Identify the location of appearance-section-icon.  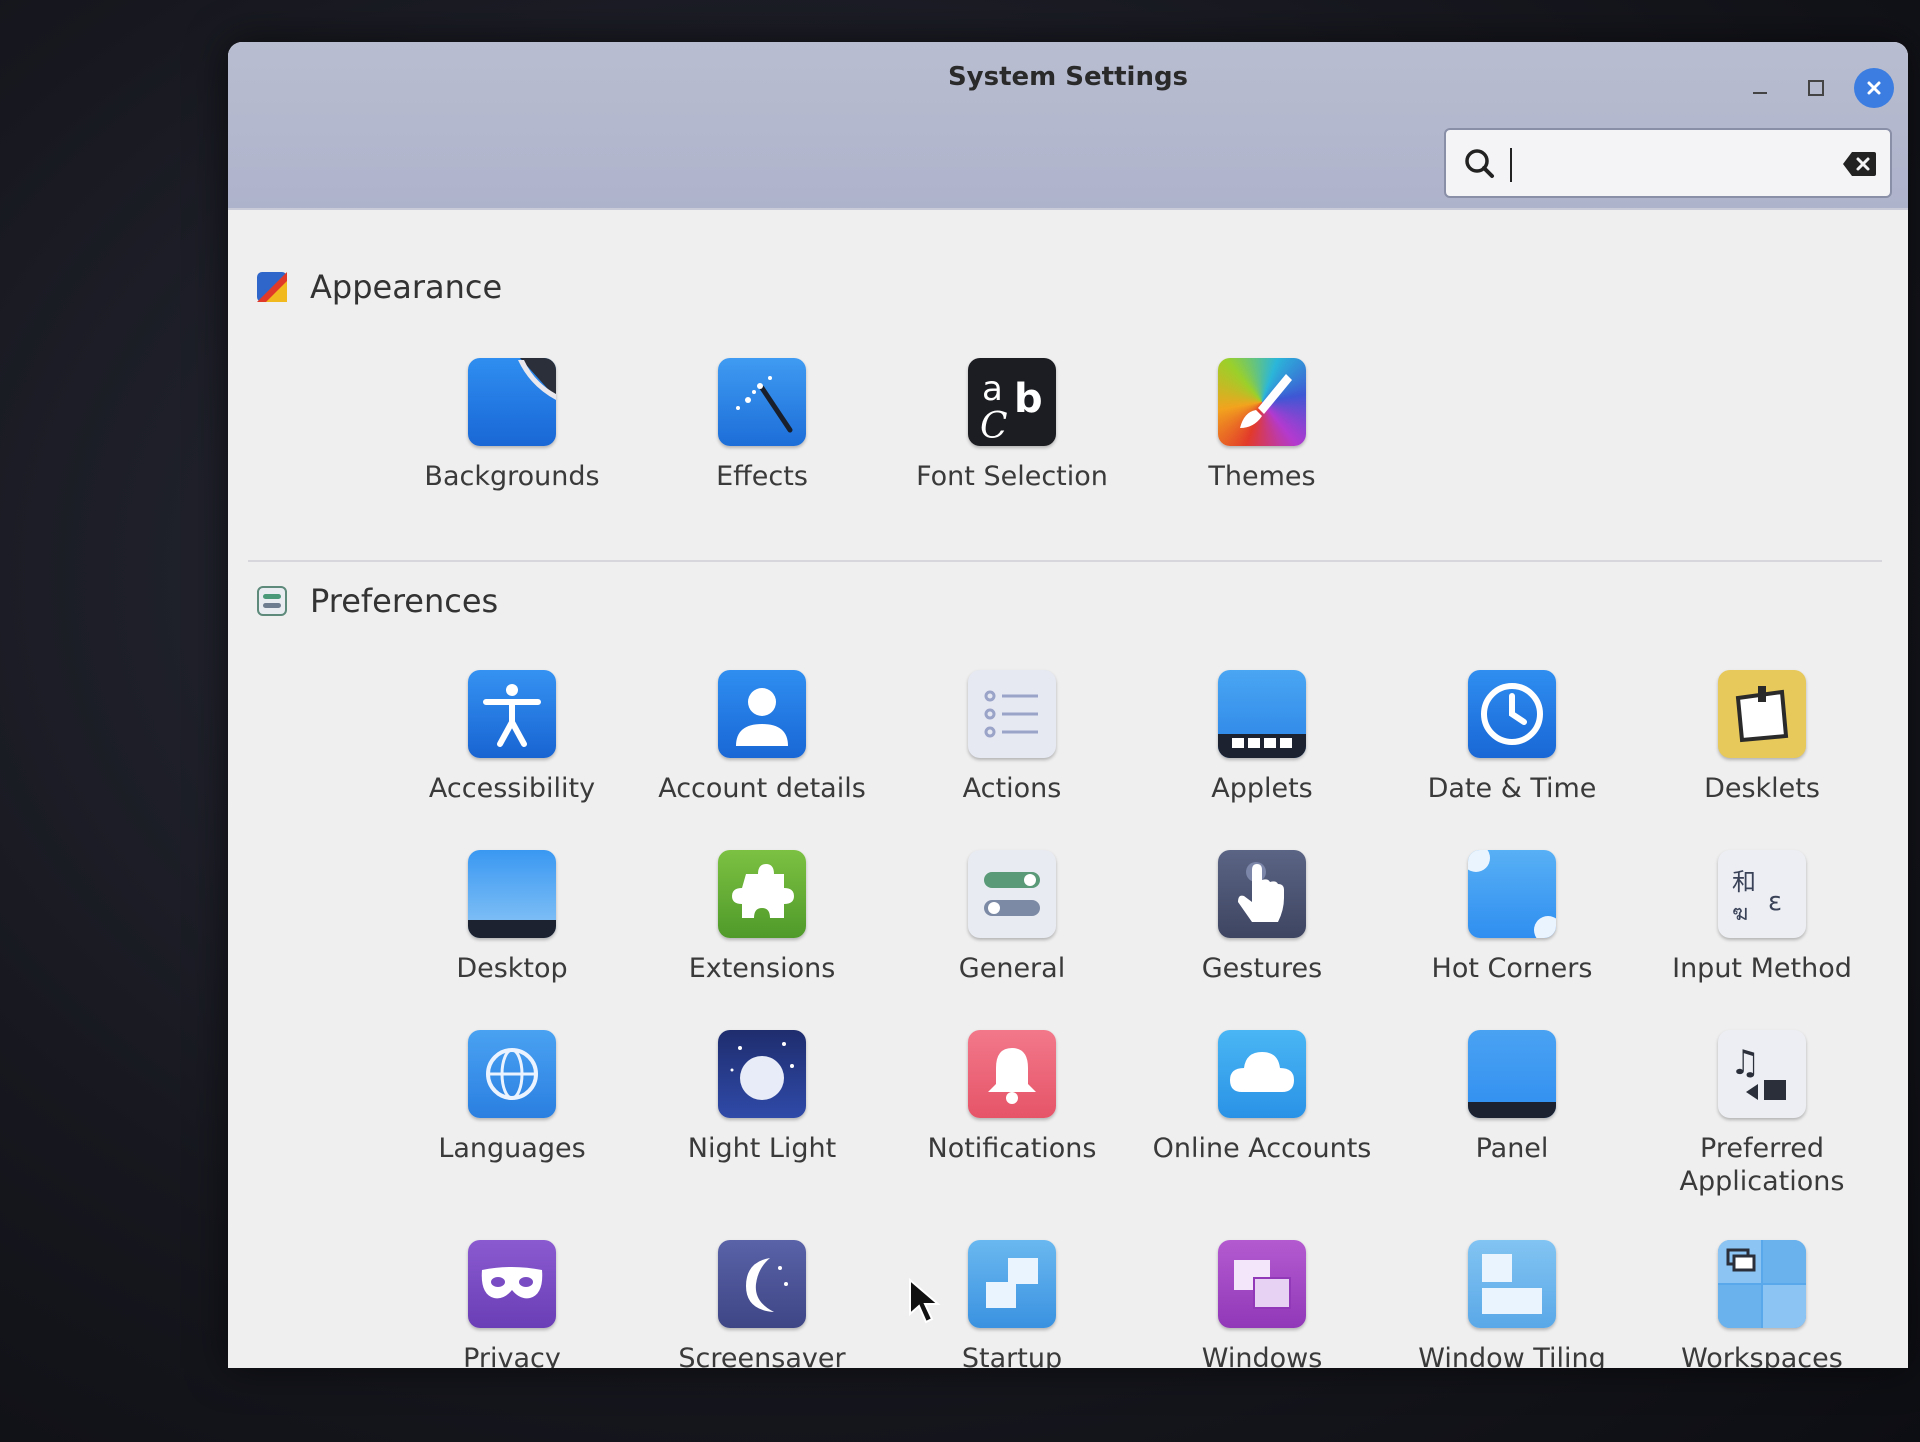
(272, 287).